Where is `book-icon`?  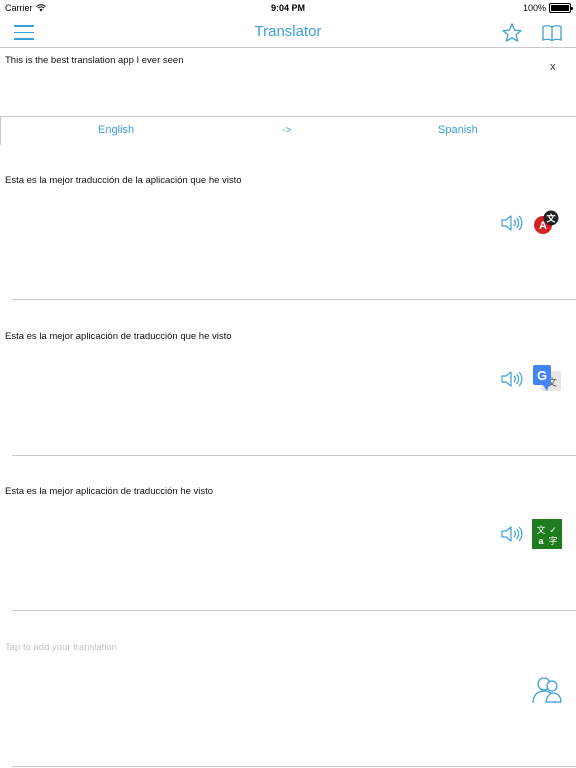 book-icon is located at coordinates (552, 33).